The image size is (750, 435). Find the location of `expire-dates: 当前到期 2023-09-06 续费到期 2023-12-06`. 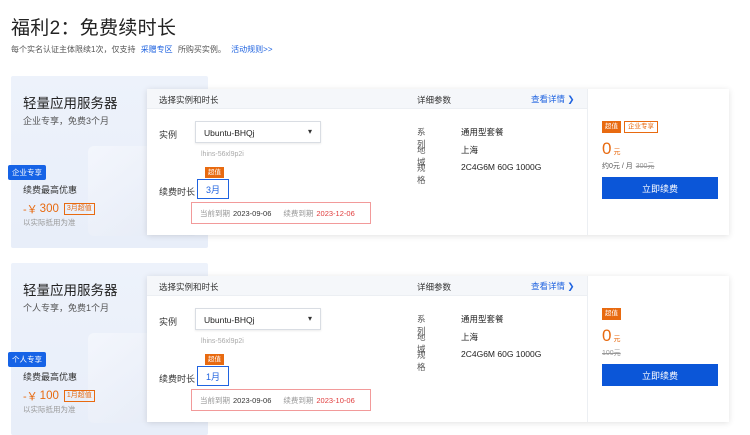

expire-dates: 当前到期 2023-09-06 续费到期 2023-12-06 is located at coordinates (281, 213).